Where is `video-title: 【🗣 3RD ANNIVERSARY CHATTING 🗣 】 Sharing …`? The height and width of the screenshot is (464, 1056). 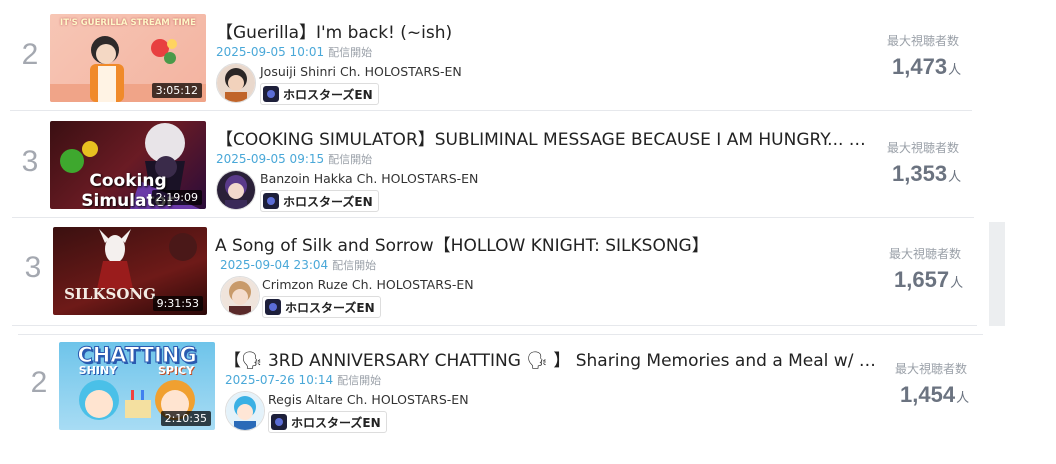
video-title: 【🗣 3RD ANNIVERSARY CHATTING 🗣 】 Sharing … is located at coordinates (550, 358).